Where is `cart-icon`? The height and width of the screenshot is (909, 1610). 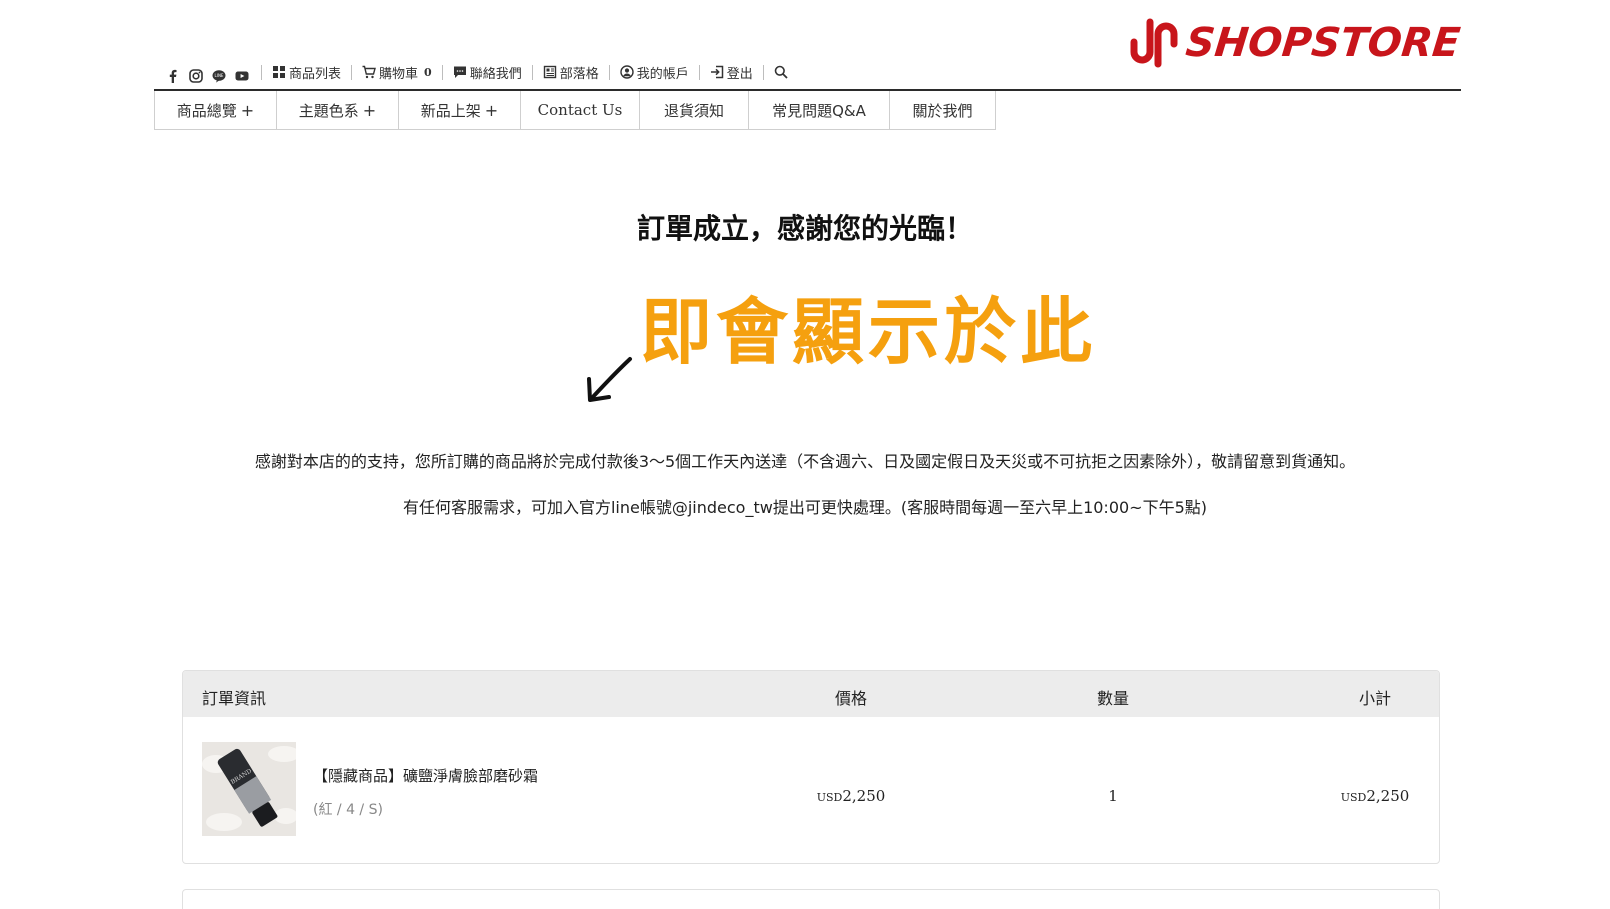
cart-icon is located at coordinates (369, 72).